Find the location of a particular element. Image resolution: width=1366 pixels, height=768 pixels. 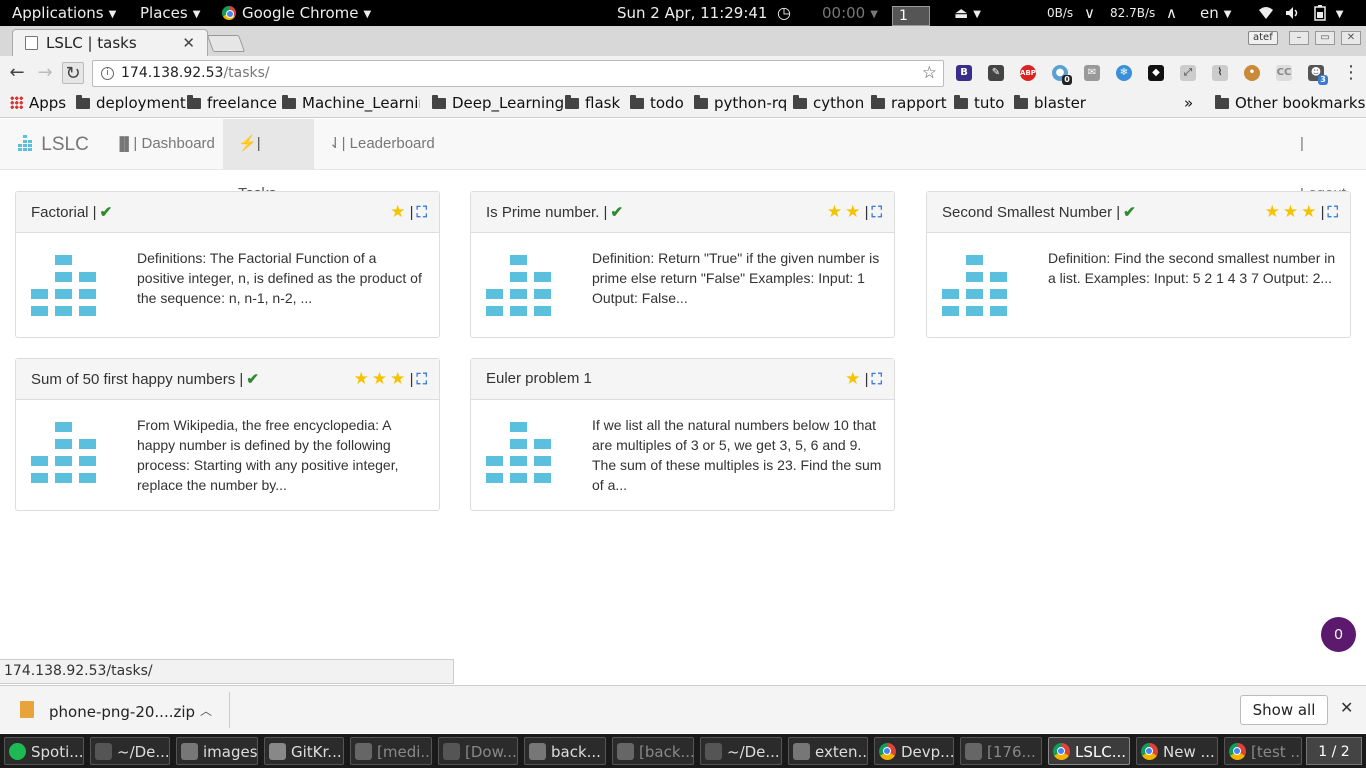

timer-readout: 00:00 ▼ is located at coordinates (850, 13).